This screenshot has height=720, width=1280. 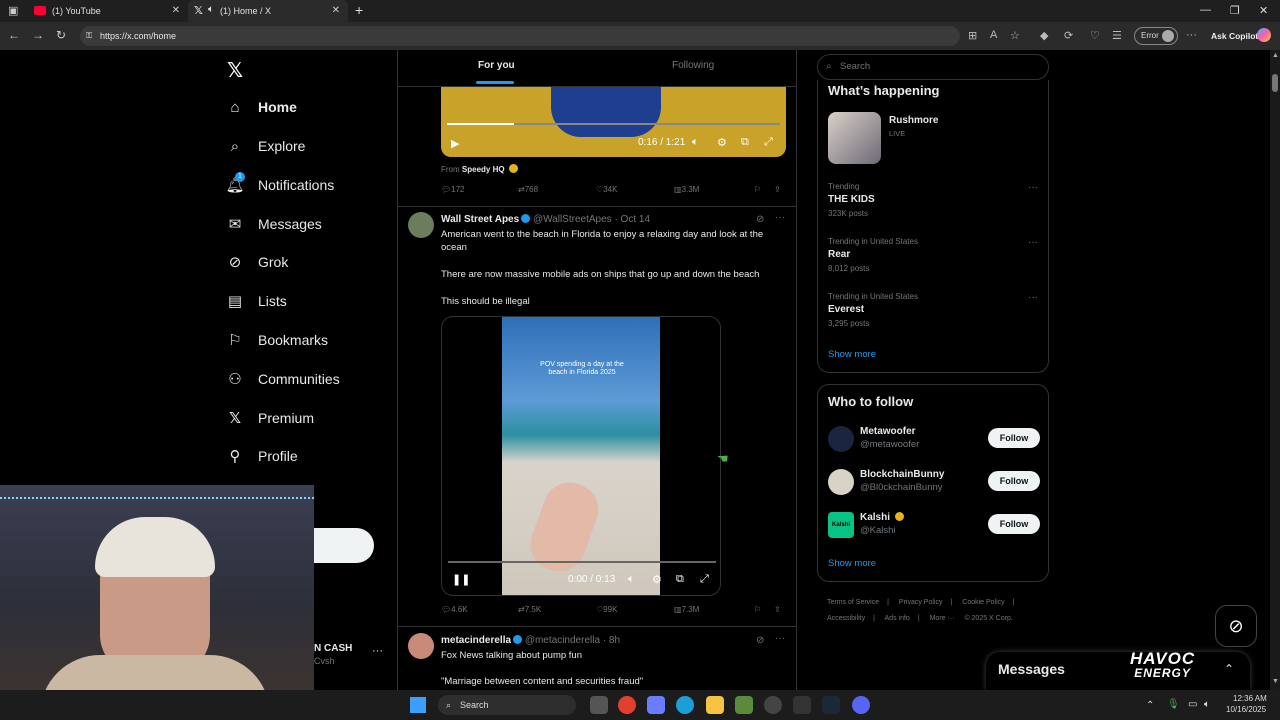 I want to click on footer-link: Terms of Service, so click(x=853, y=602).